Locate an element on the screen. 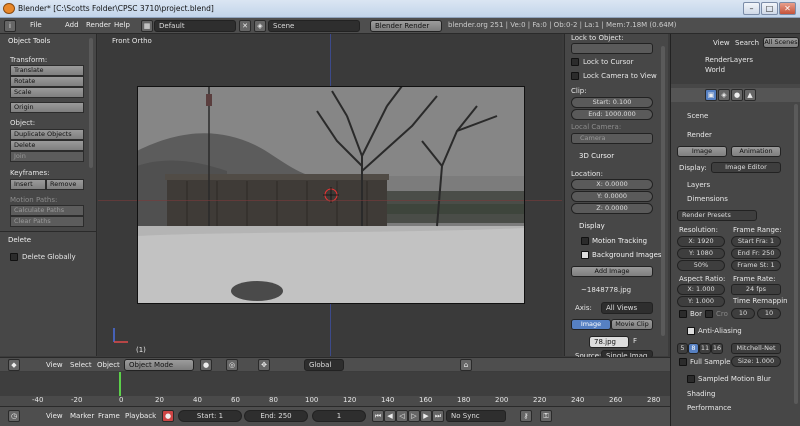  record-icon: ● is located at coordinates (168, 416).